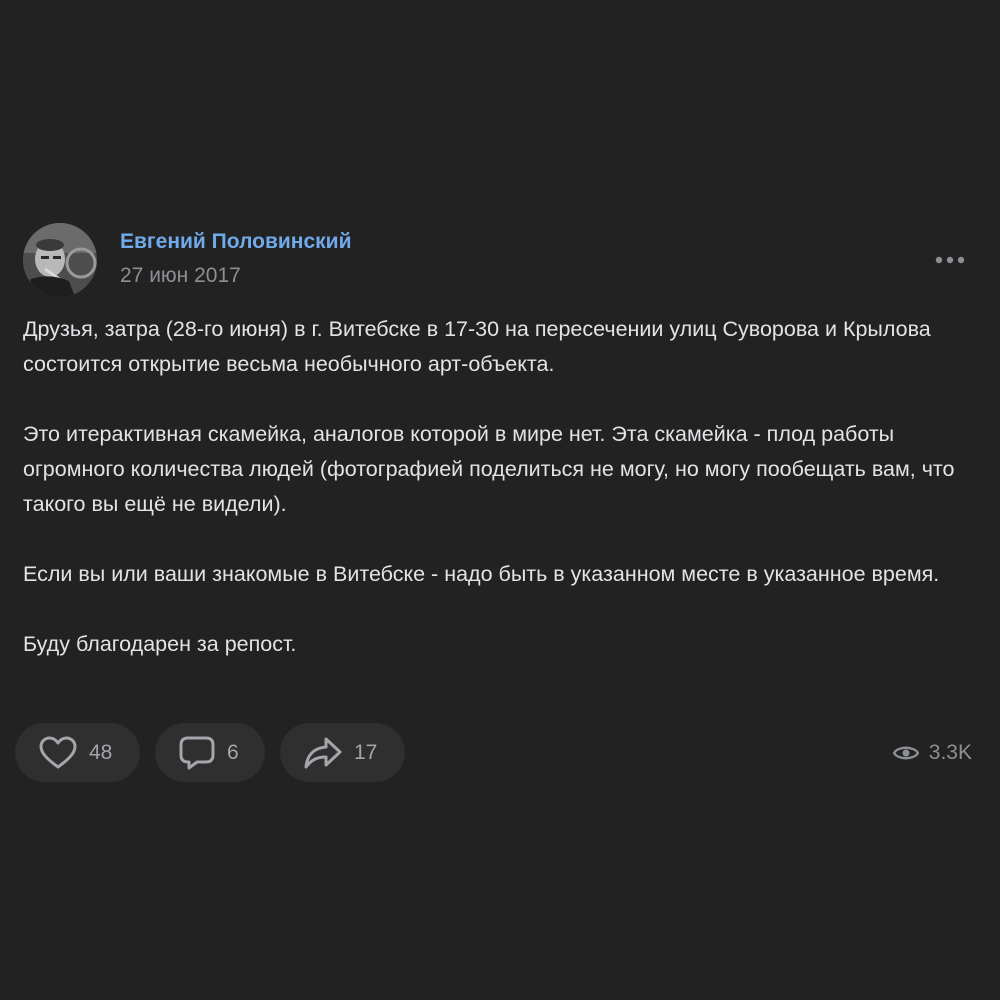 This screenshot has height=1000, width=1000. What do you see at coordinates (950, 752) in the screenshot?
I see `views-count: 3.3K` at bounding box center [950, 752].